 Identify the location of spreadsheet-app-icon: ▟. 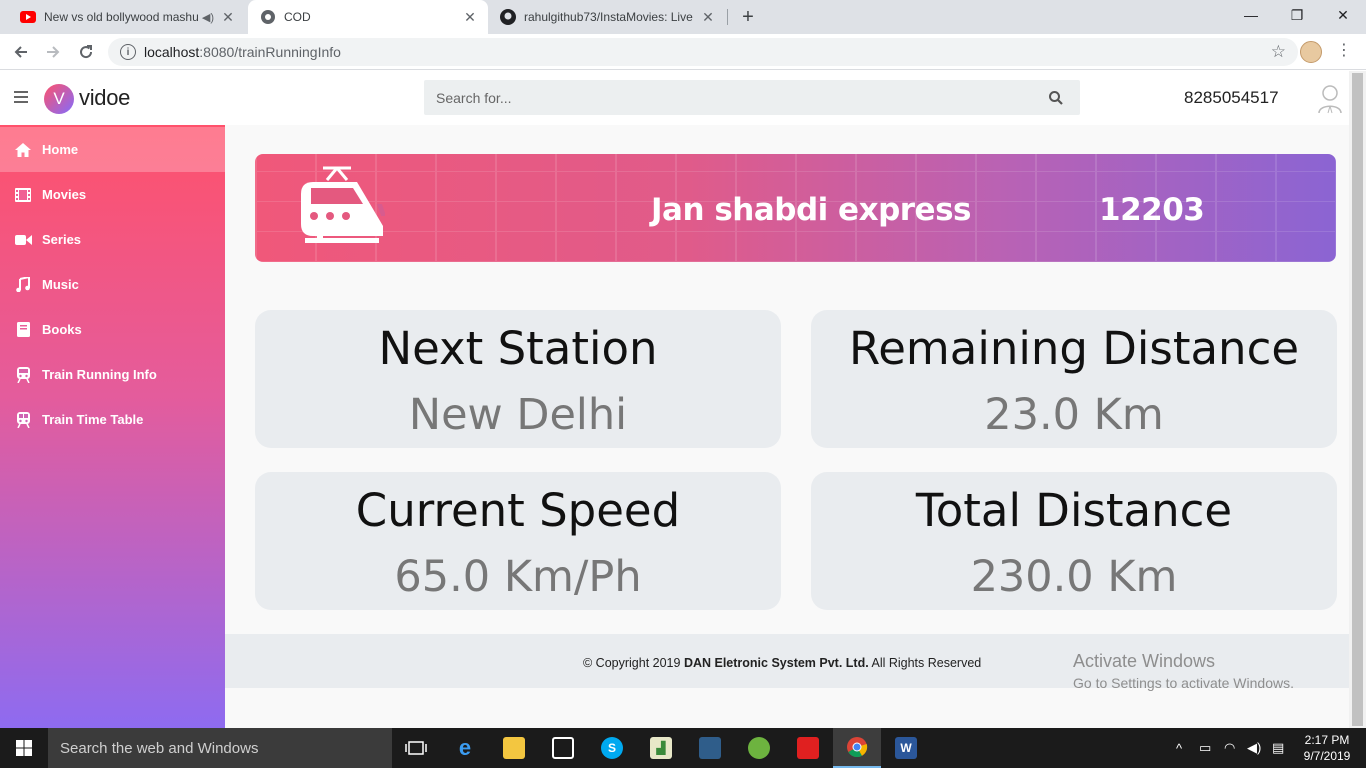
(661, 748).